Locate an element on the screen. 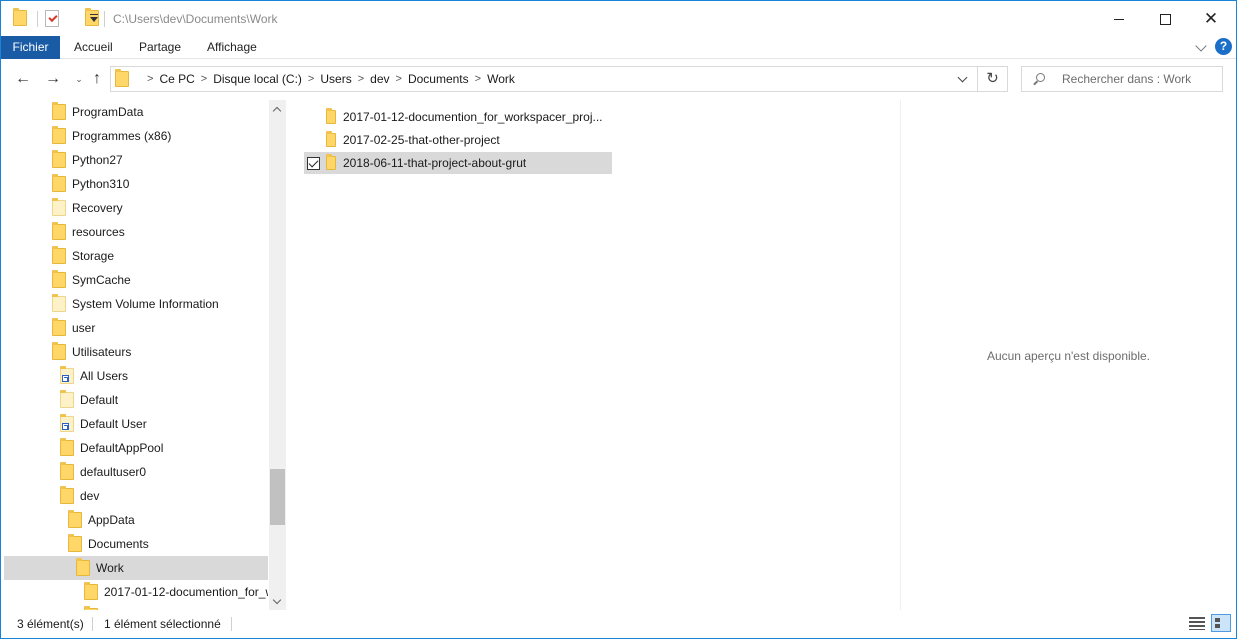 This screenshot has width=1237, height=639. tree-item: defaultuser0 is located at coordinates (136, 472).